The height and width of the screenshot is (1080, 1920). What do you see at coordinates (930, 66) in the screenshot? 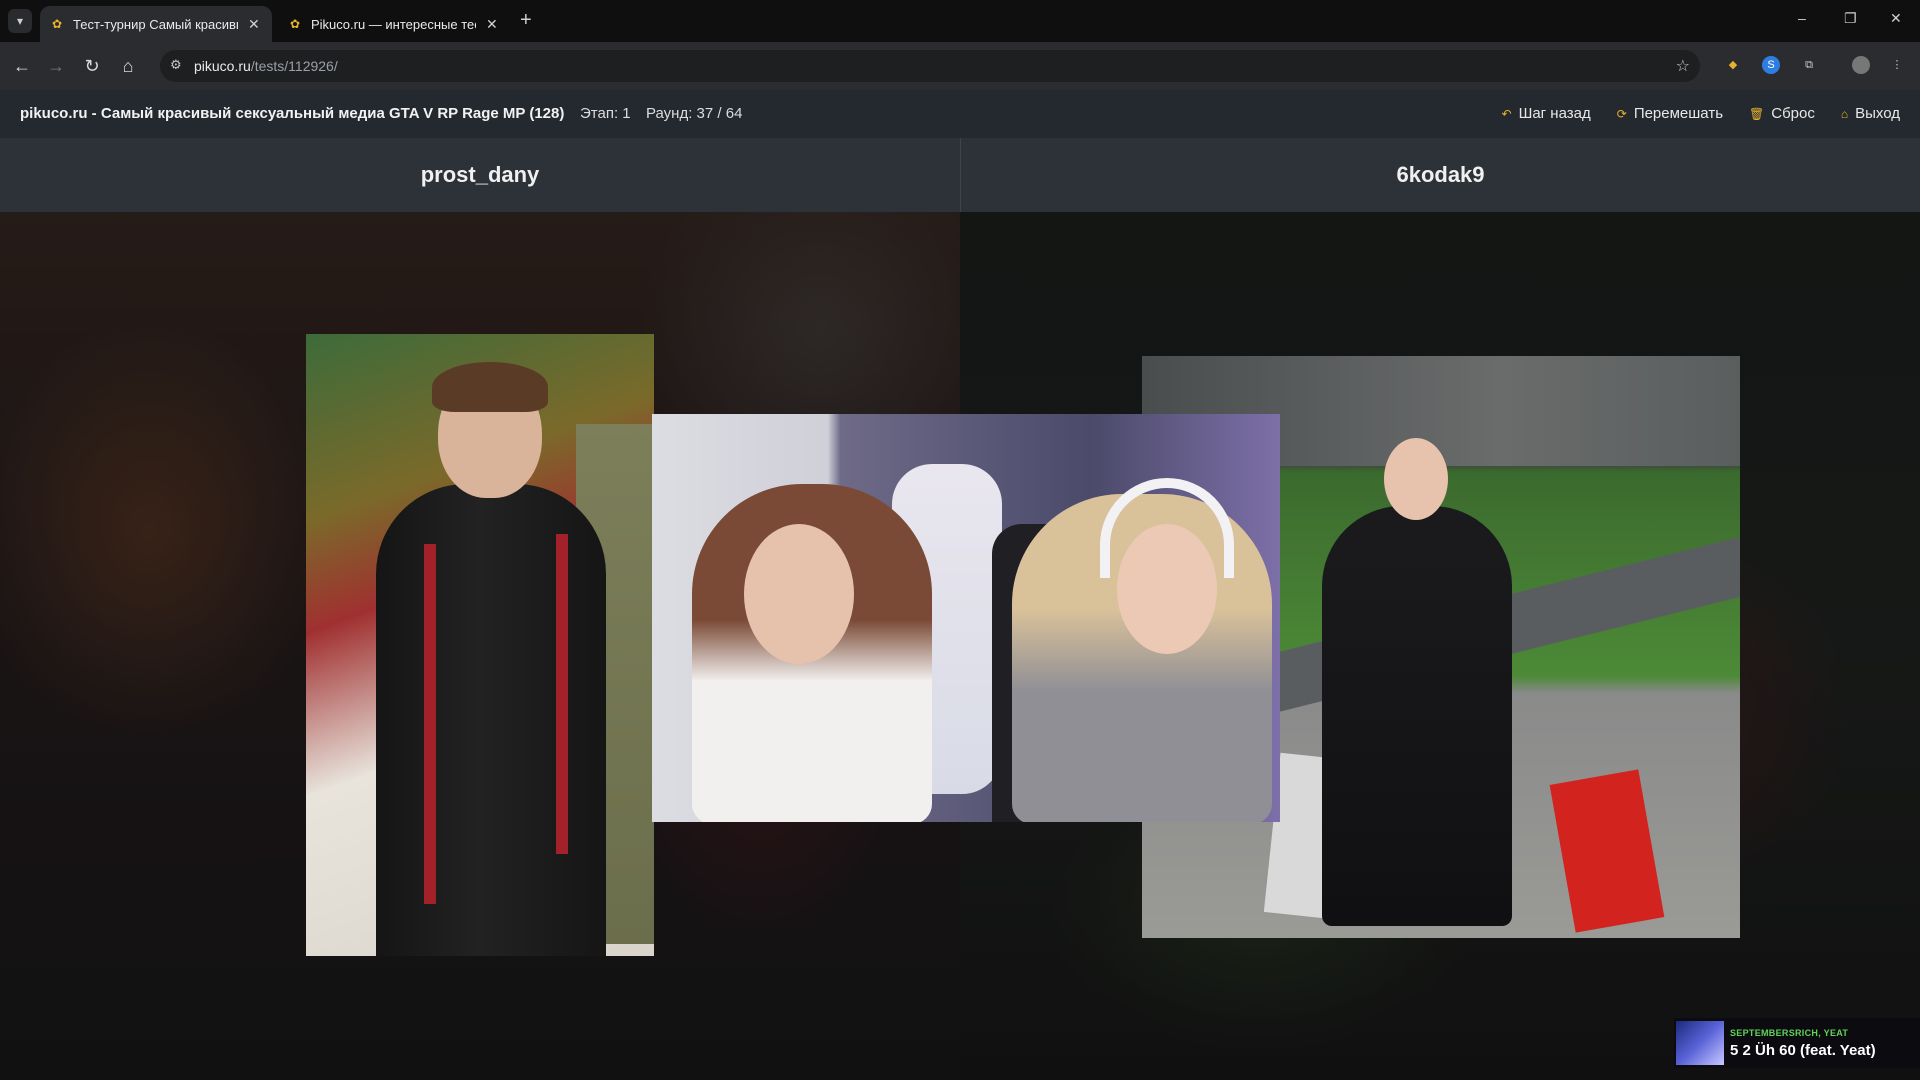
I see `address-bar: ⚙ pikuco.ru/tests/112926/ ☆` at bounding box center [930, 66].